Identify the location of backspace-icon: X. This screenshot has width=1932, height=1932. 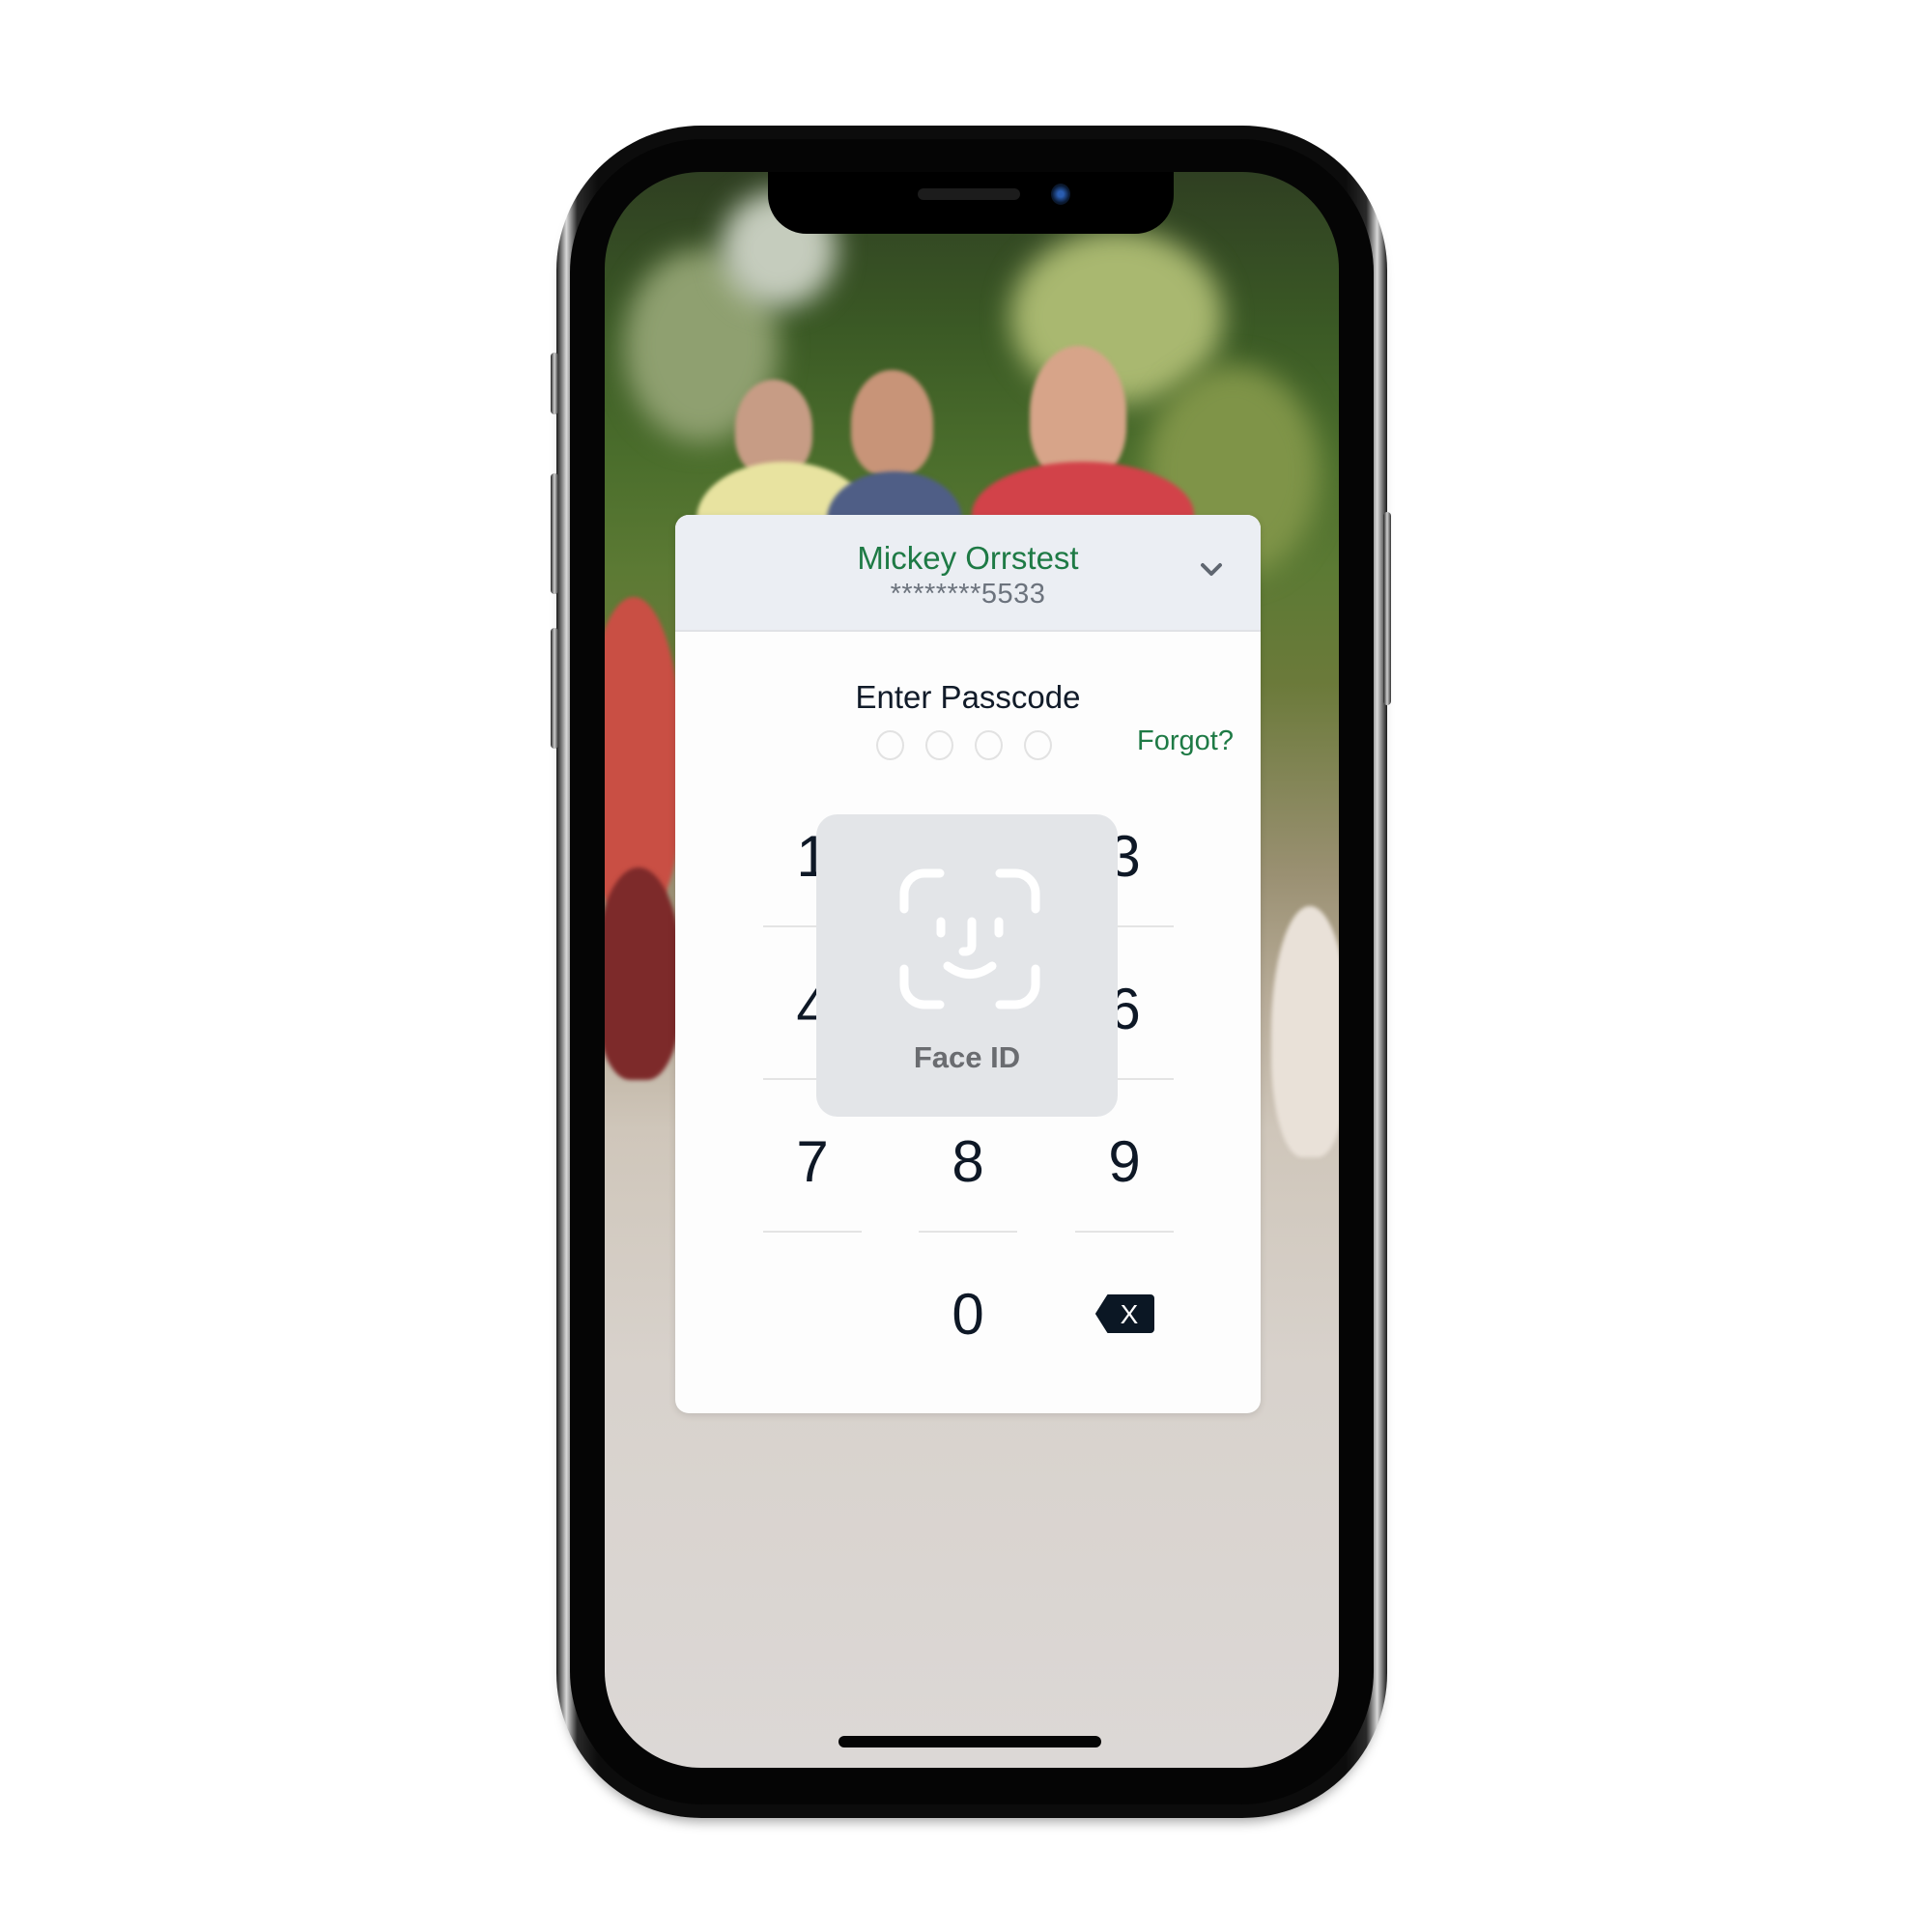
(1124, 1313).